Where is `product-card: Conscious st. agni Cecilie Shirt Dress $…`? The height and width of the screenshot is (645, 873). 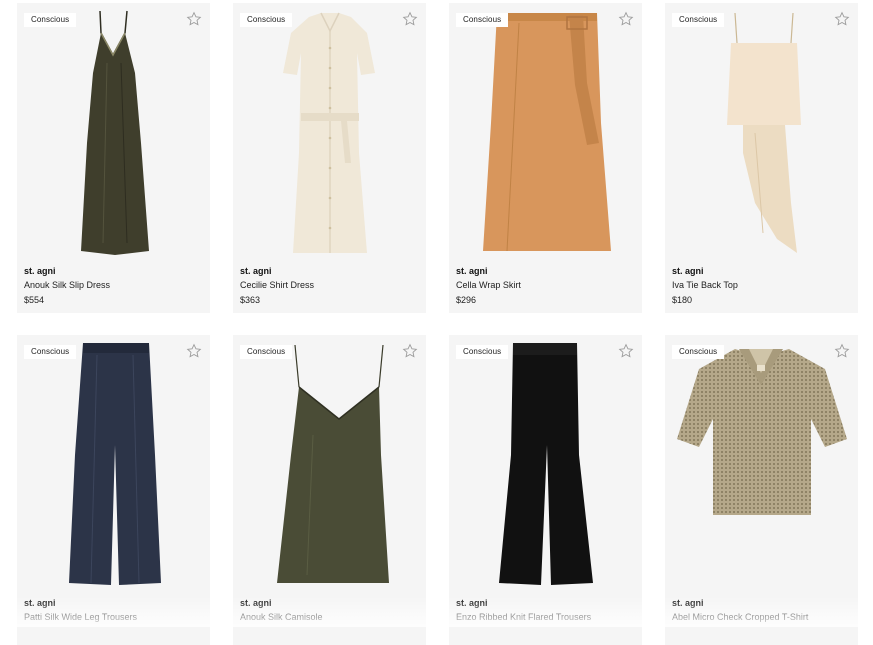
product-card: Conscious st. agni Cecilie Shirt Dress $… is located at coordinates (329, 158).